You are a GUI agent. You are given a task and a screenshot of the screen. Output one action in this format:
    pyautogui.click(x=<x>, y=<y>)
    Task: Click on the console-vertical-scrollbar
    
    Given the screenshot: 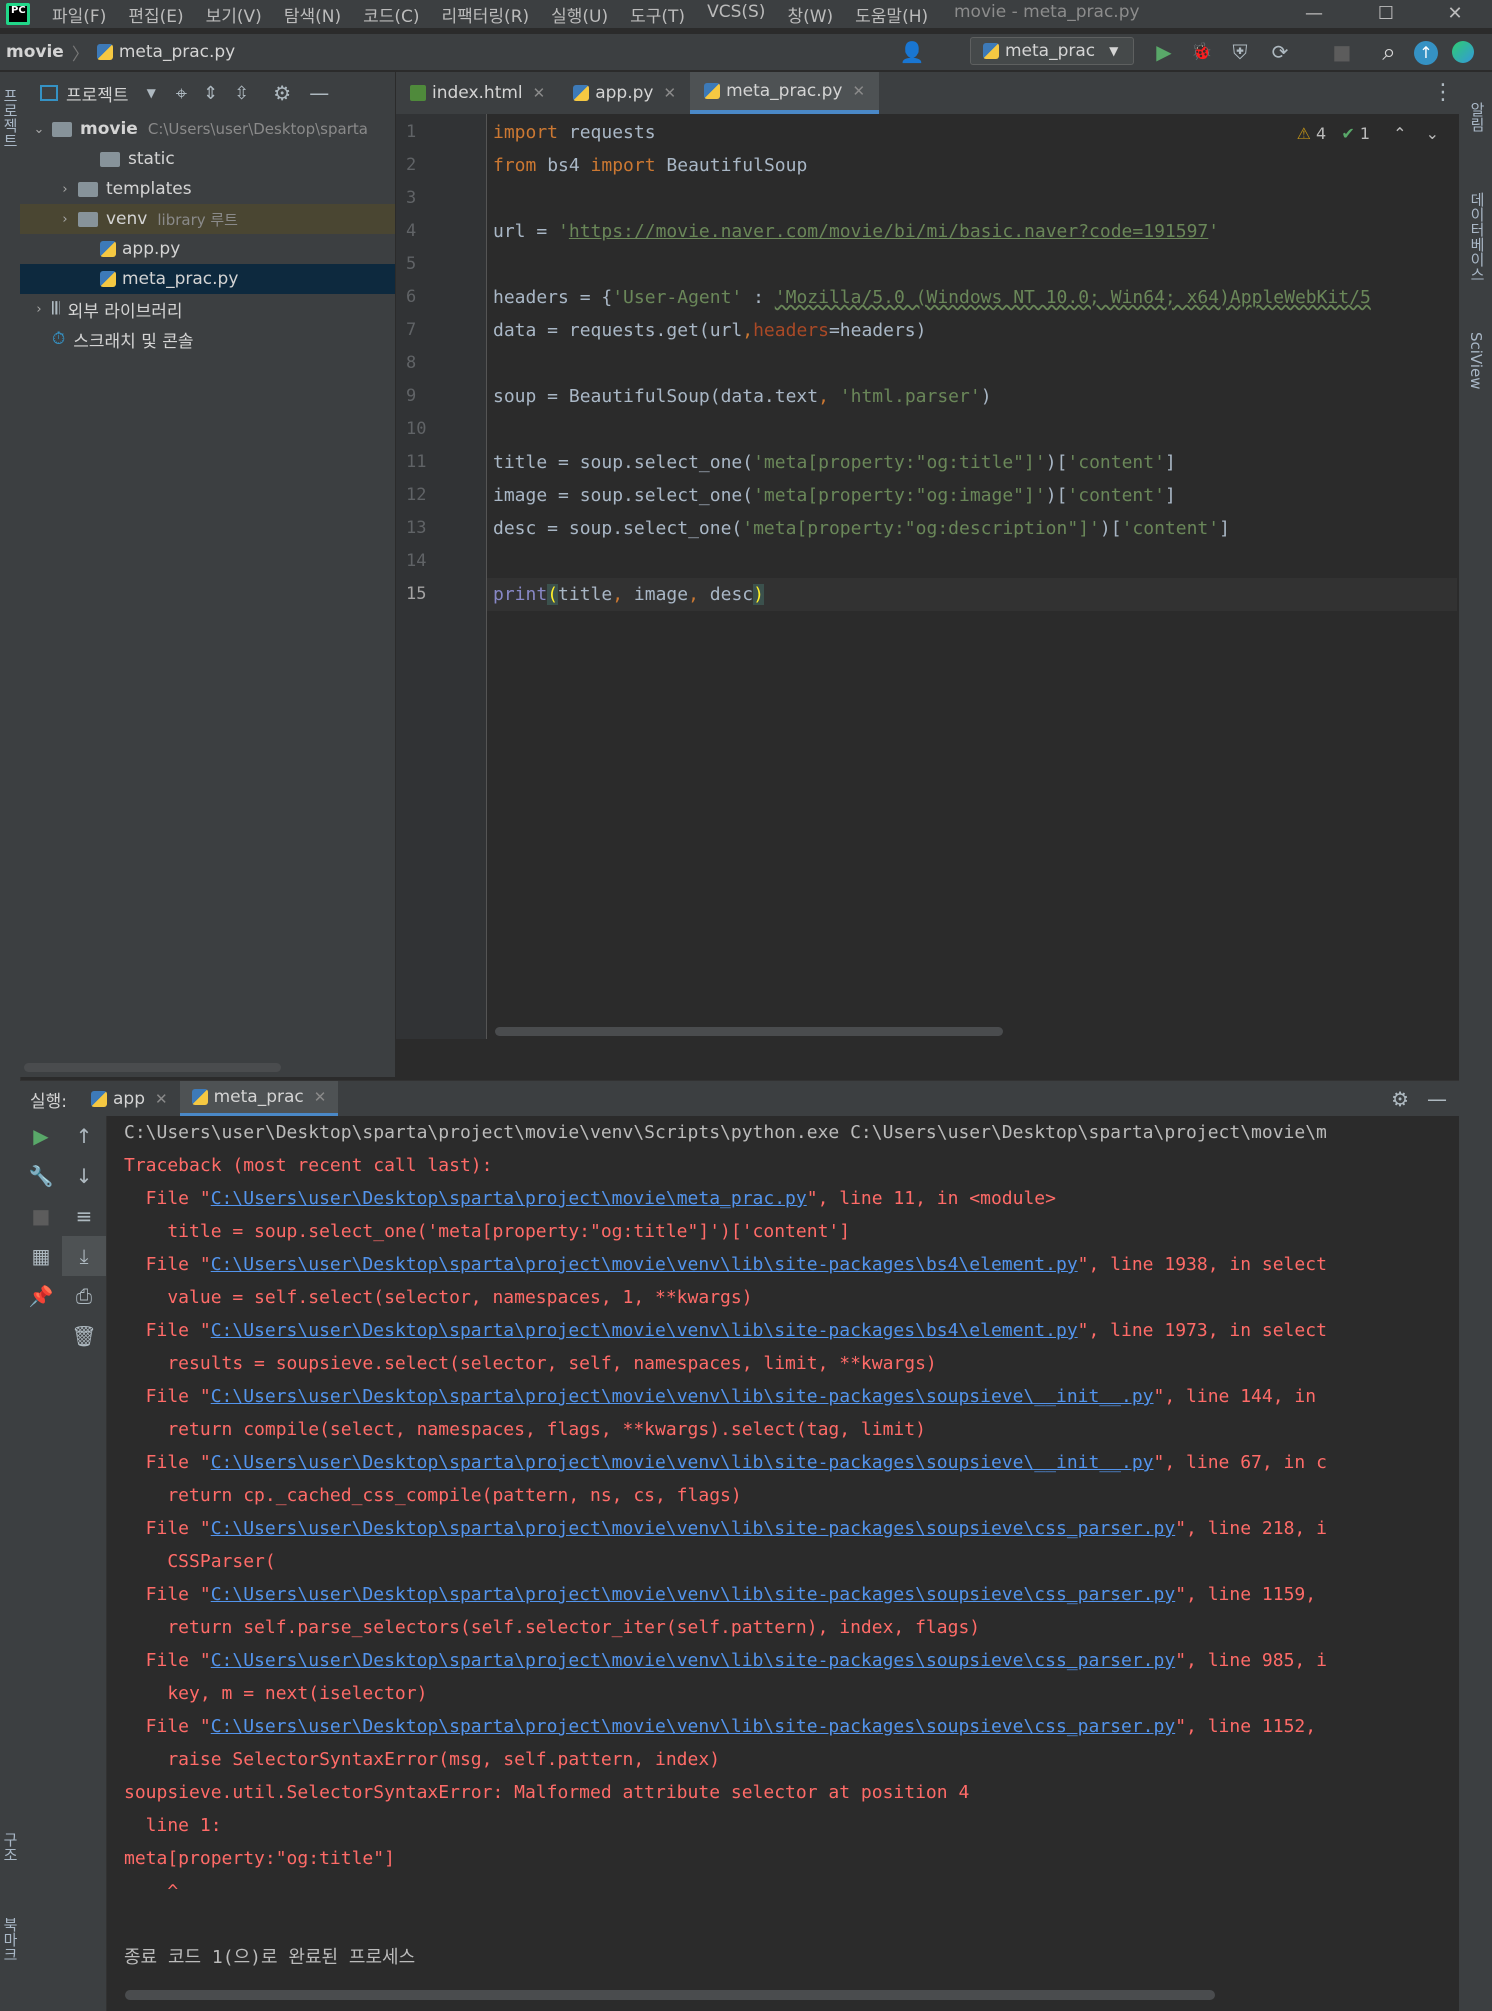 What is the action you would take?
    pyautogui.click(x=1451, y=1551)
    